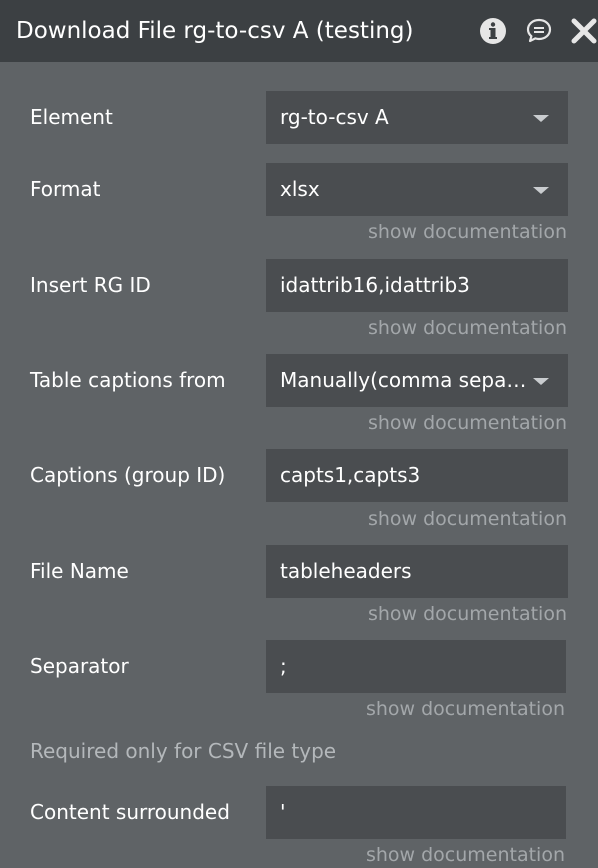 The width and height of the screenshot is (598, 868). What do you see at coordinates (583, 31) in the screenshot?
I see `close-icon` at bounding box center [583, 31].